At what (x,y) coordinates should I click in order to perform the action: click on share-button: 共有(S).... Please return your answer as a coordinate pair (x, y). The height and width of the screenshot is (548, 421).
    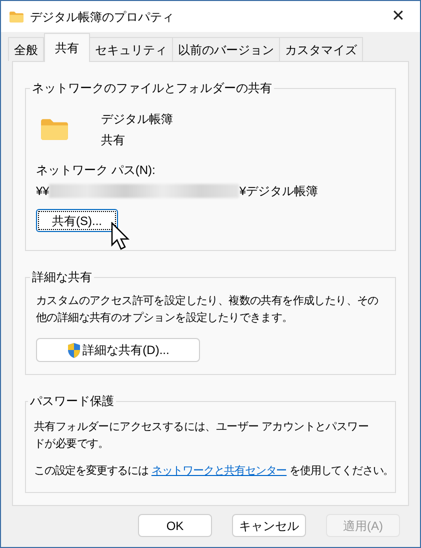
    Looking at the image, I should click on (77, 220).